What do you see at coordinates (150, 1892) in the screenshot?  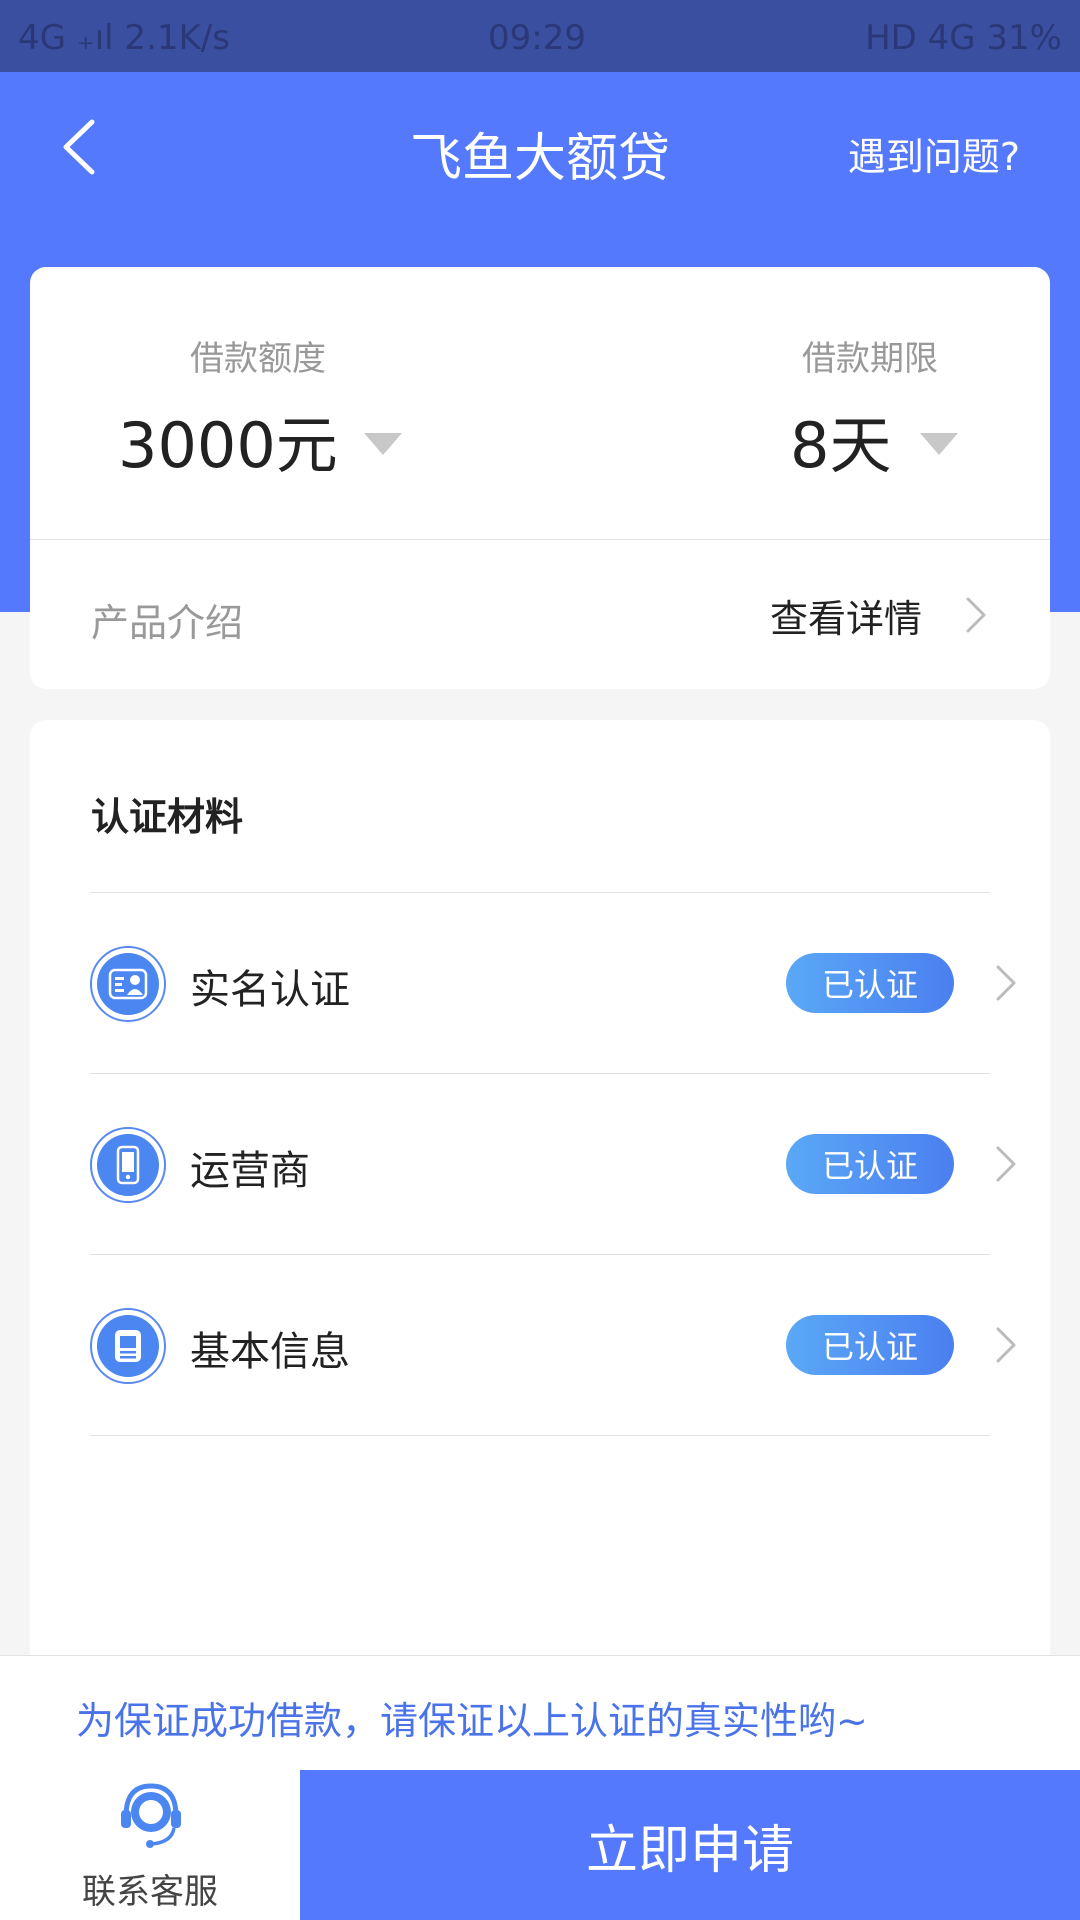 I see `contact-service-label: 联系客服` at bounding box center [150, 1892].